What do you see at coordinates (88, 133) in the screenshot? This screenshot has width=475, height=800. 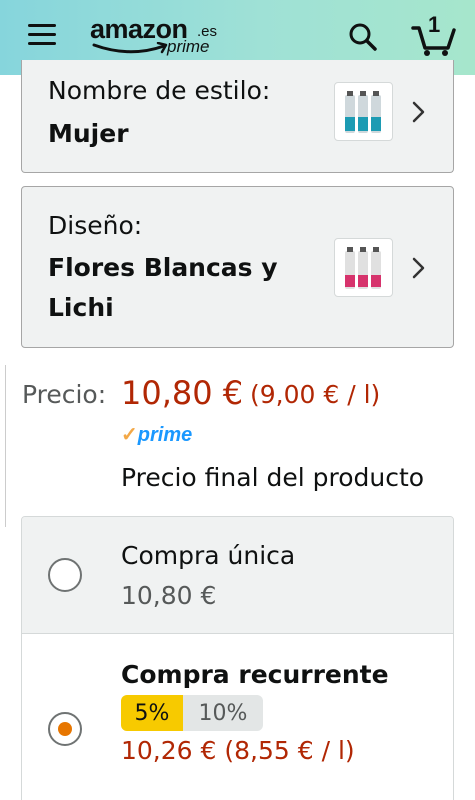 I see `style-value: Mujer` at bounding box center [88, 133].